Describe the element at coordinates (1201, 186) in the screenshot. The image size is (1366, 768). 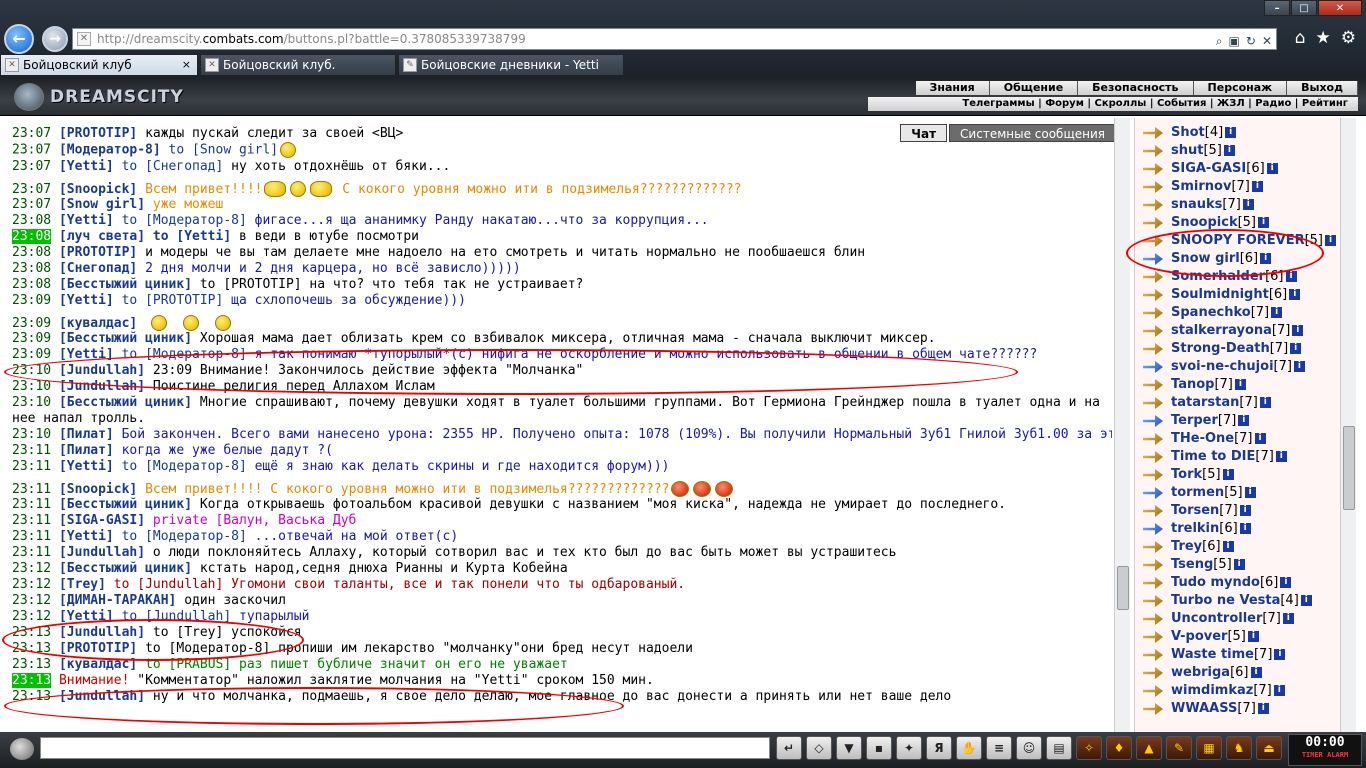
I see `user-name: Smirnov` at that location.